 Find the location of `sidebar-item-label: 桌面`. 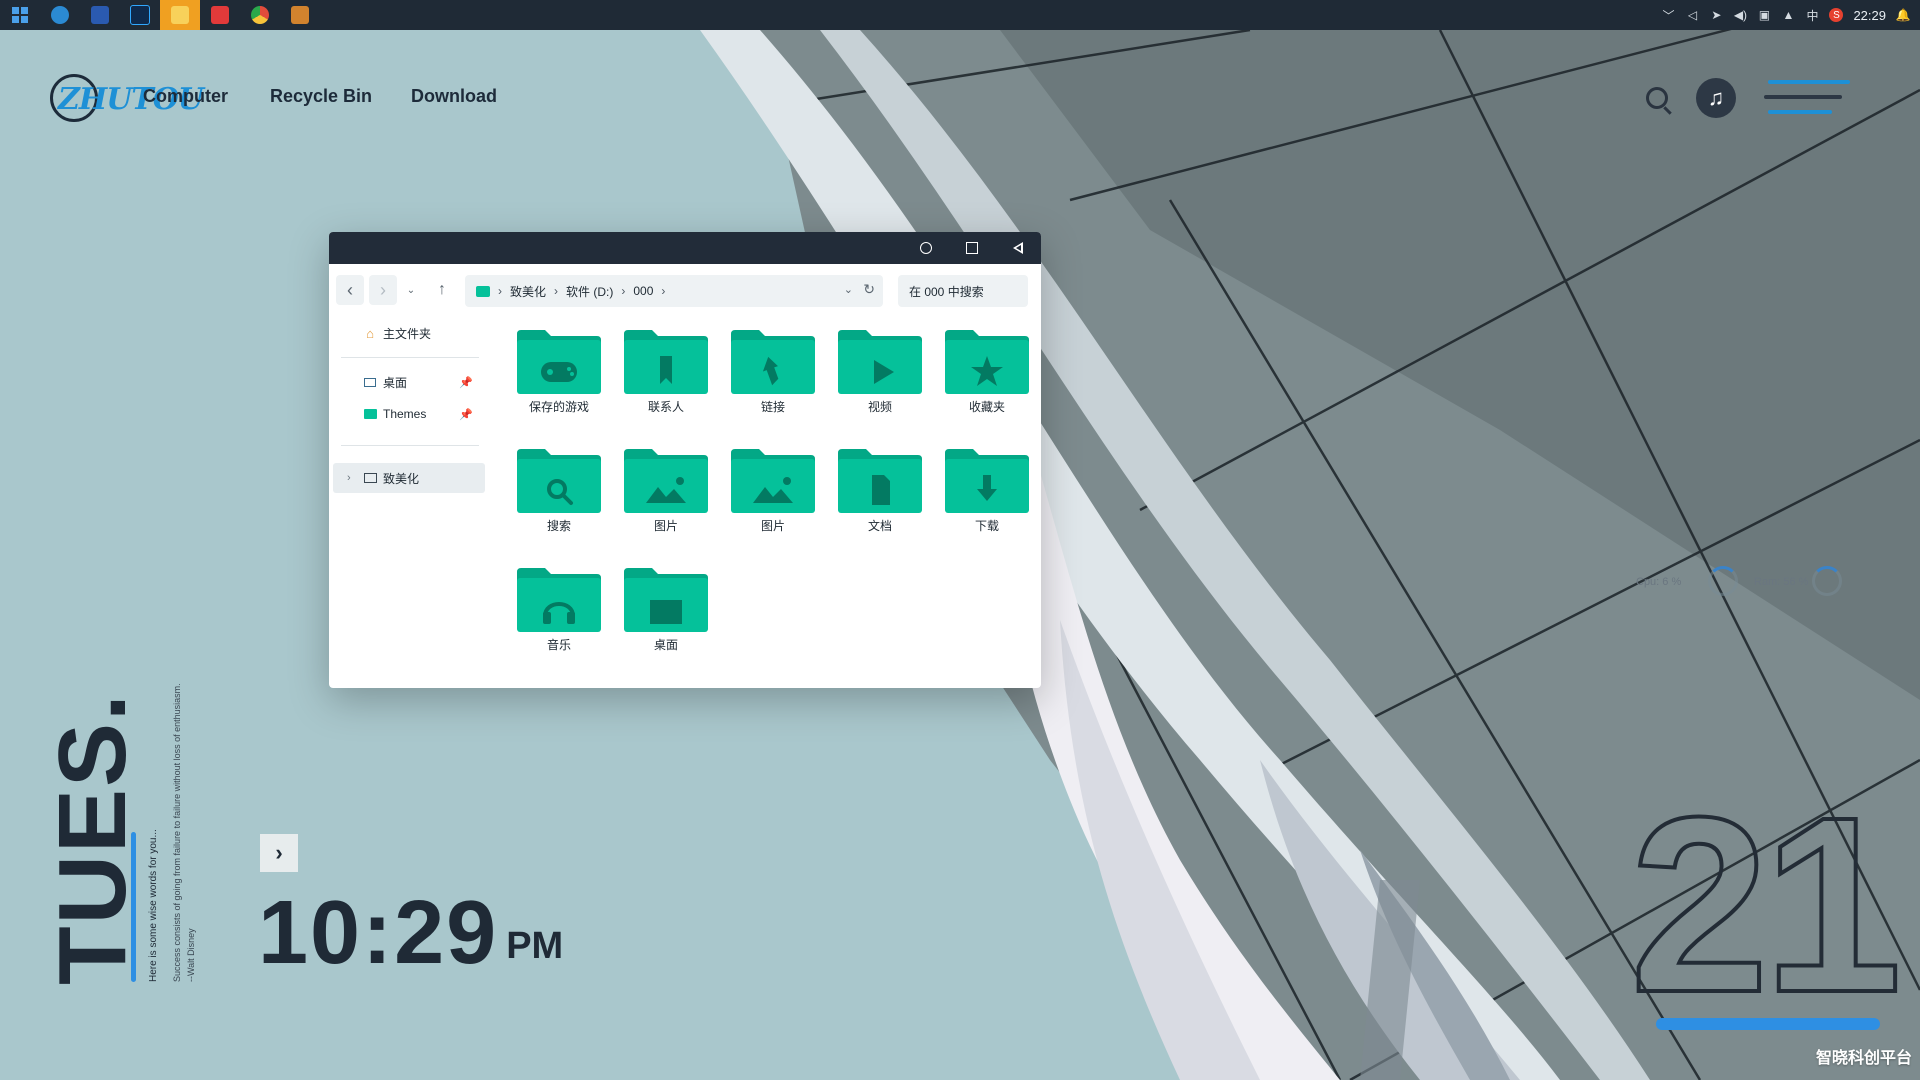

sidebar-item-label: 桌面 is located at coordinates (395, 382).